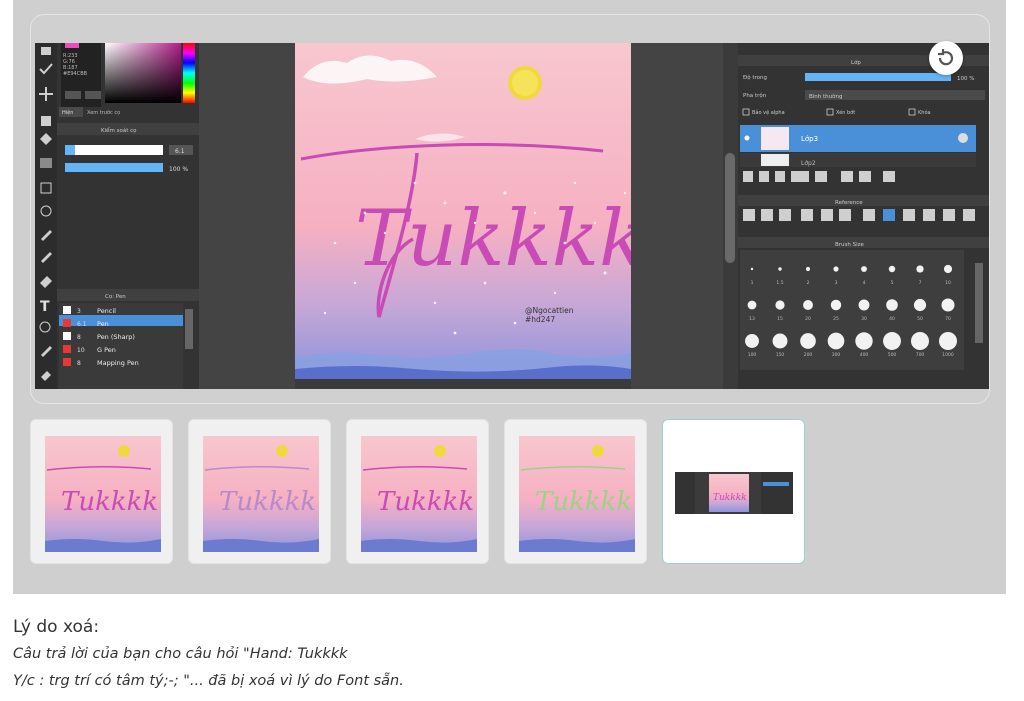 The image size is (1024, 701). Describe the element at coordinates (755, 77) in the screenshot. I see `layer-opacity-label: Độ trong` at that location.